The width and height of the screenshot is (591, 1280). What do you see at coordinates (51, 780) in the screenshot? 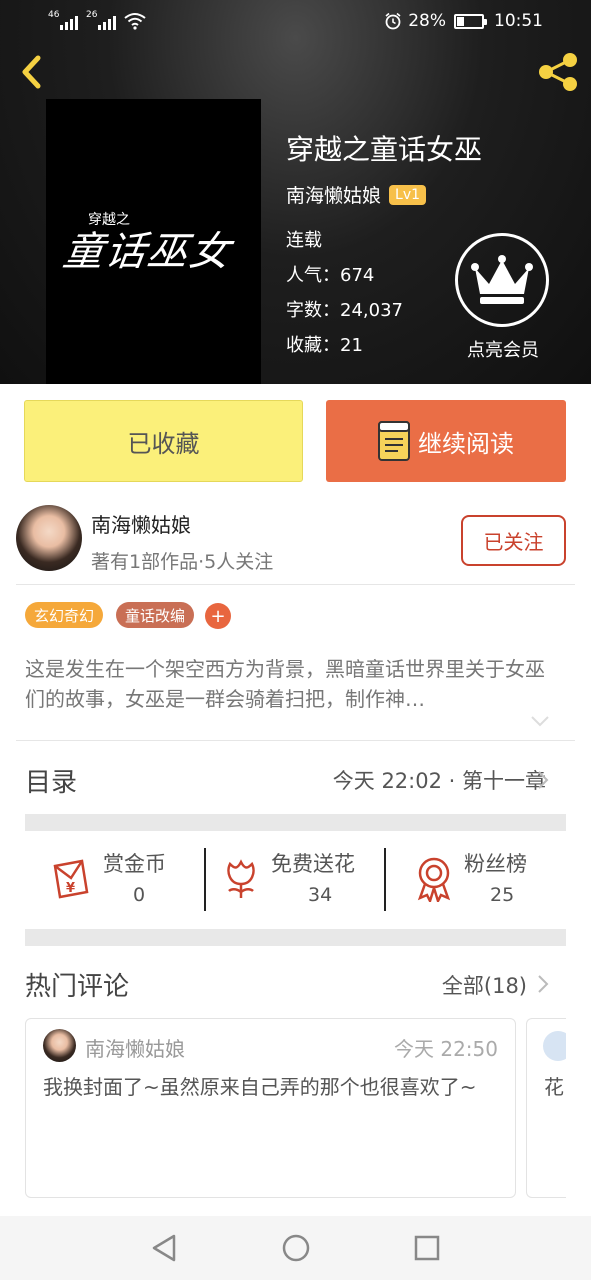
I see `toc-label: 目录` at bounding box center [51, 780].